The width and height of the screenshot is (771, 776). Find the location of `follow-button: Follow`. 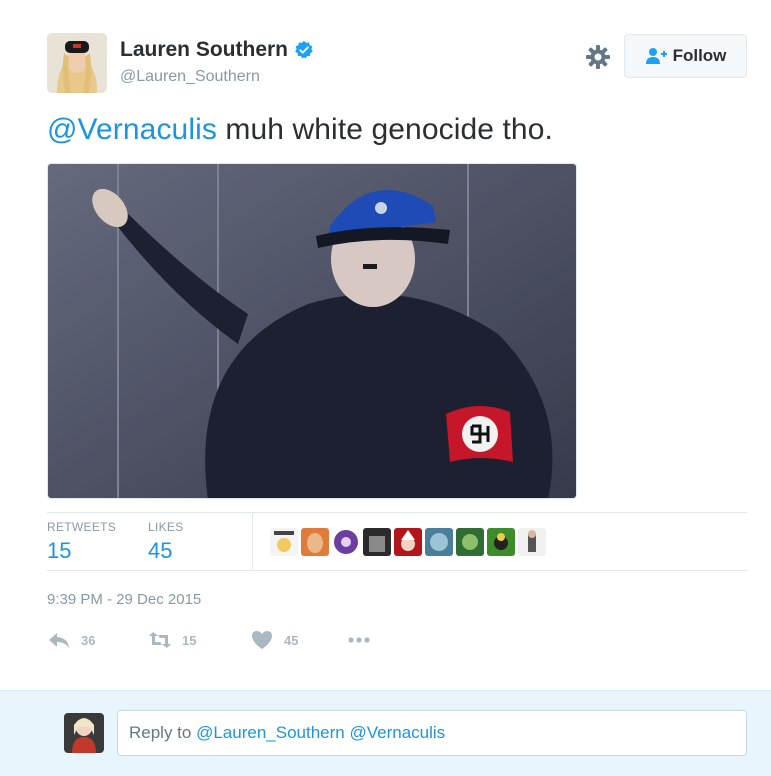

follow-button: Follow is located at coordinates (685, 56).